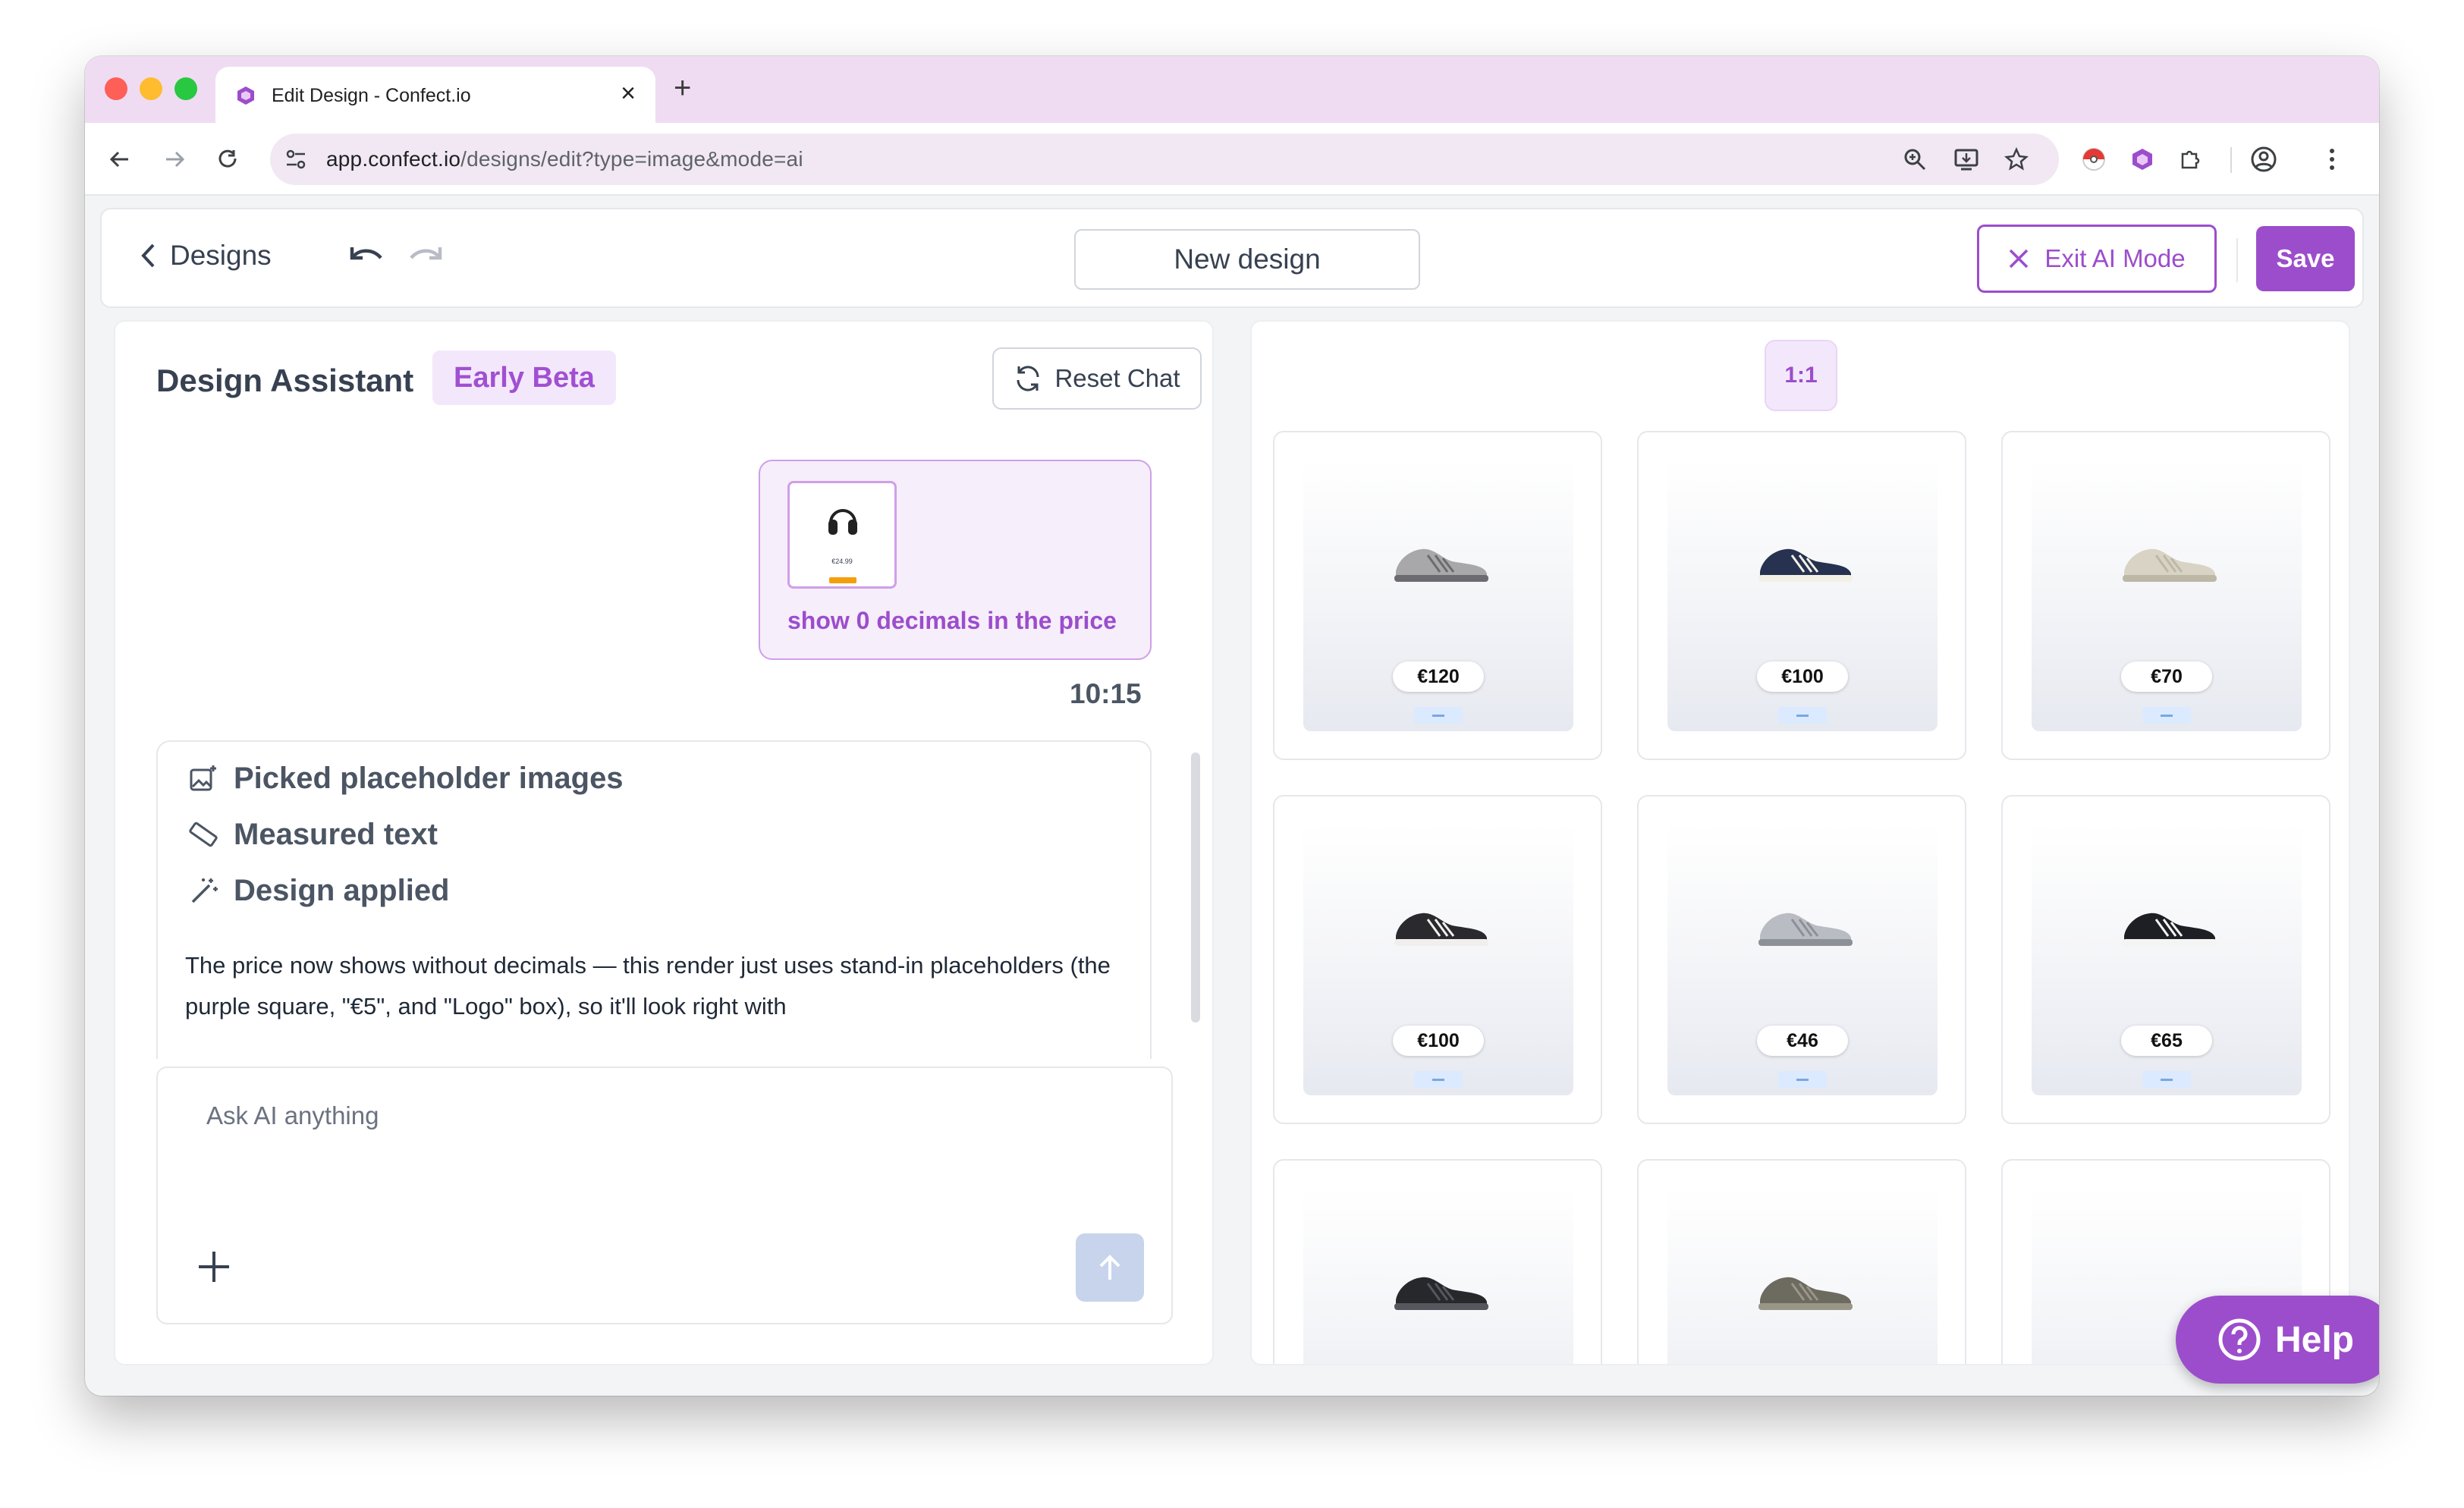 Image resolution: width=2464 pixels, height=1508 pixels. Describe the element at coordinates (1232, 89) in the screenshot. I see `tab-bar: Edit Design - Confect.io × +` at that location.